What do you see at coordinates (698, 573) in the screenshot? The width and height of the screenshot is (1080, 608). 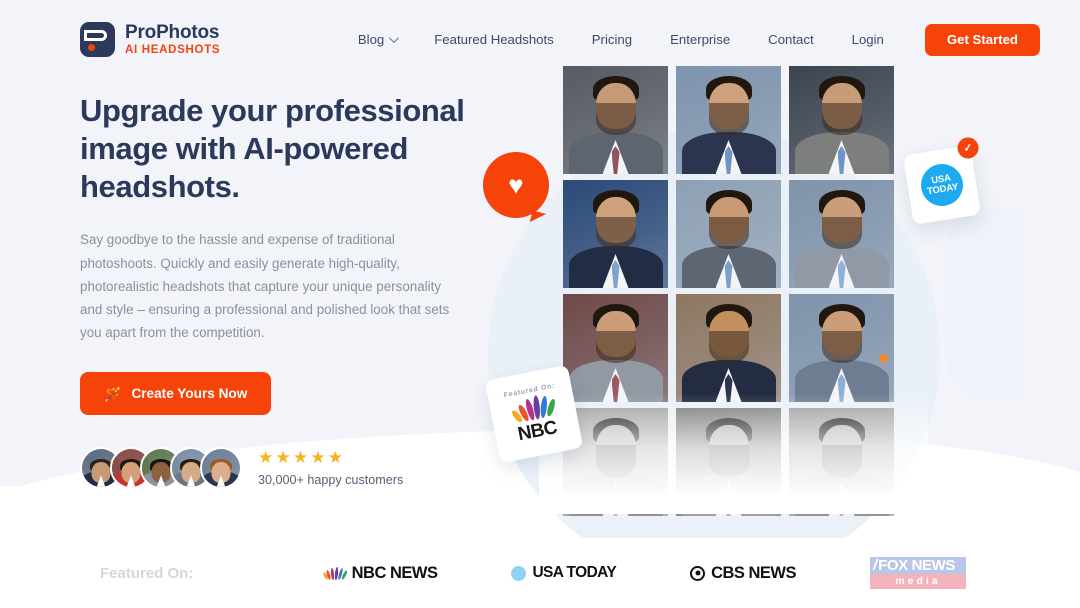 I see `cbs-eye-icon` at bounding box center [698, 573].